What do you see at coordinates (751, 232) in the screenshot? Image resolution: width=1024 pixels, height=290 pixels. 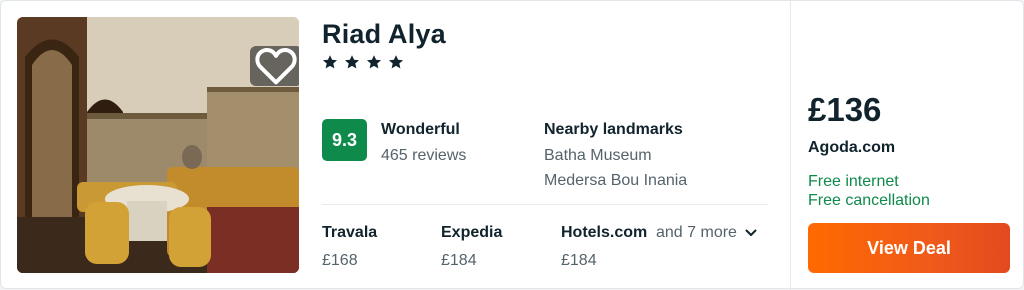 I see `chevron-down-icon` at bounding box center [751, 232].